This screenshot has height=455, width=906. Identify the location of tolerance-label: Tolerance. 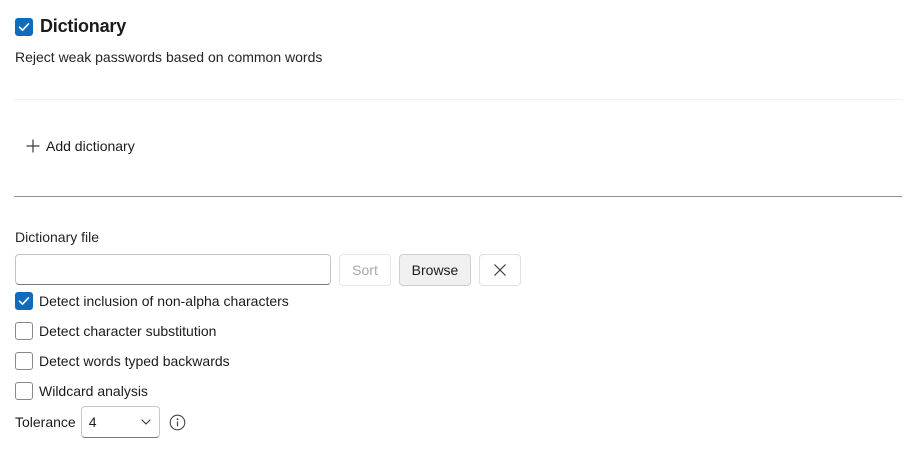
(45, 422).